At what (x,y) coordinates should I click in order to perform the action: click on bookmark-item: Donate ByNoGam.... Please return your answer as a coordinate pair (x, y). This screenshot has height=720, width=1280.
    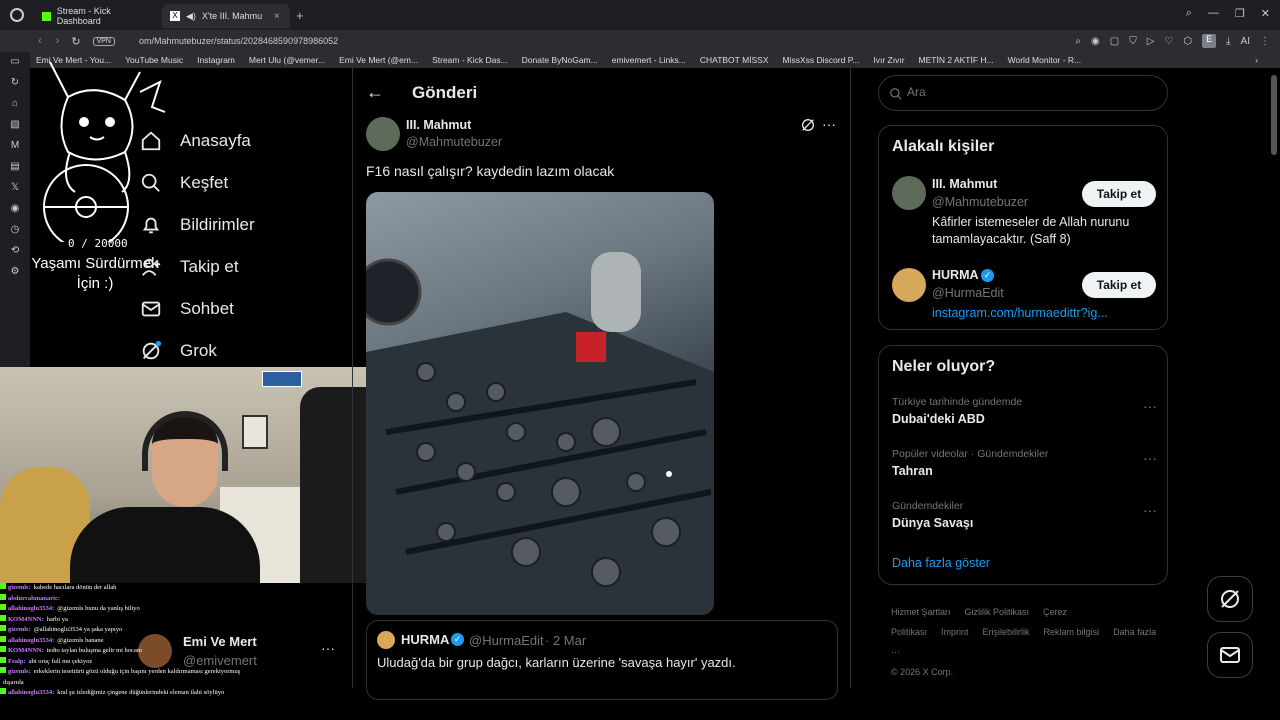
    Looking at the image, I should click on (560, 60).